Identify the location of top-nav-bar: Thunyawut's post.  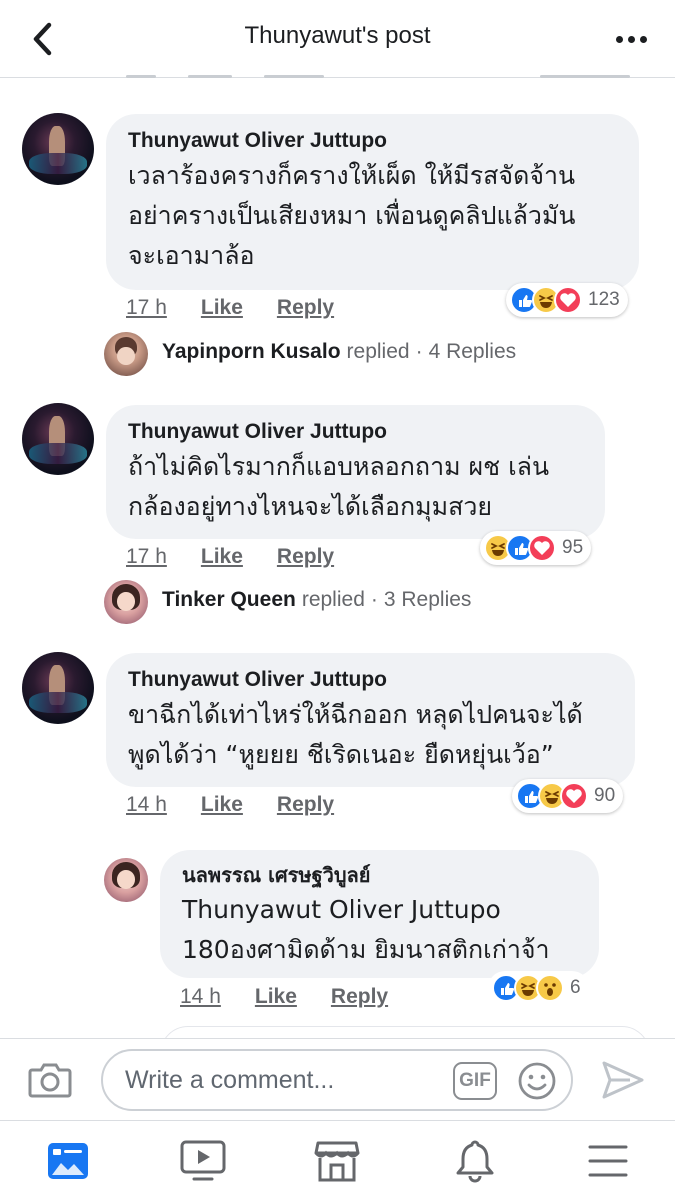
(337, 39).